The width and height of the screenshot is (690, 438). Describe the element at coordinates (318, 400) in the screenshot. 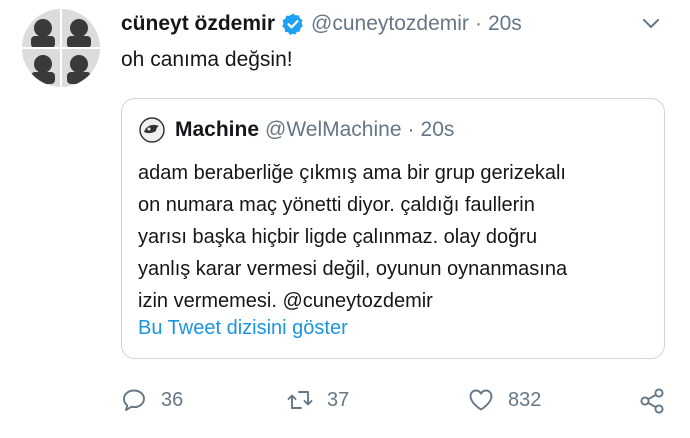

I see `retweet-button: 37` at that location.